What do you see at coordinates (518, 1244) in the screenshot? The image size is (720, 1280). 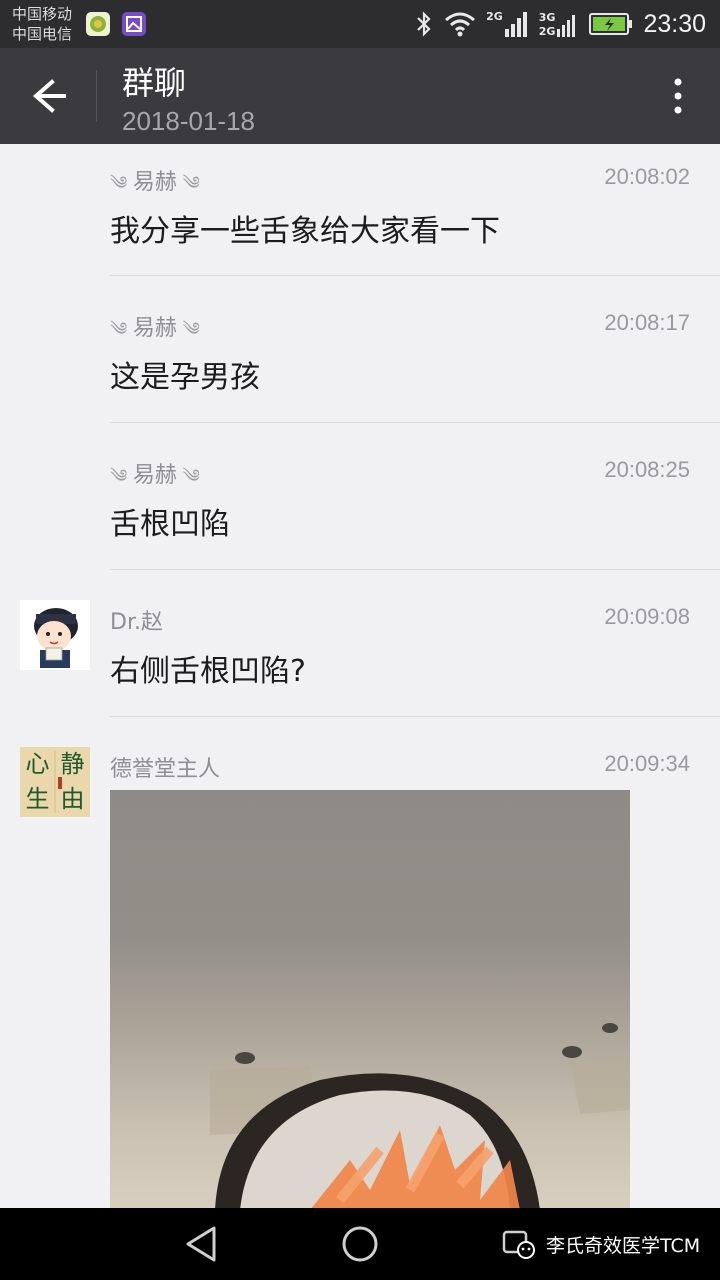 I see `wechat-icon` at bounding box center [518, 1244].